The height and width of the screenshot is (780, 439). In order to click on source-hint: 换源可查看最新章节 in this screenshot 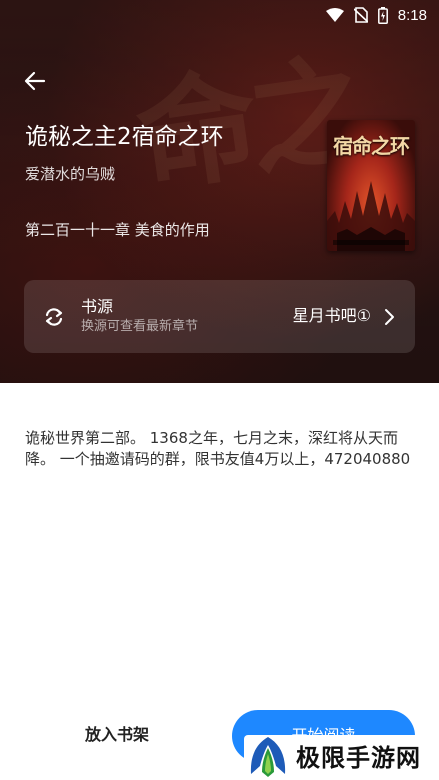, I will do `click(140, 326)`.